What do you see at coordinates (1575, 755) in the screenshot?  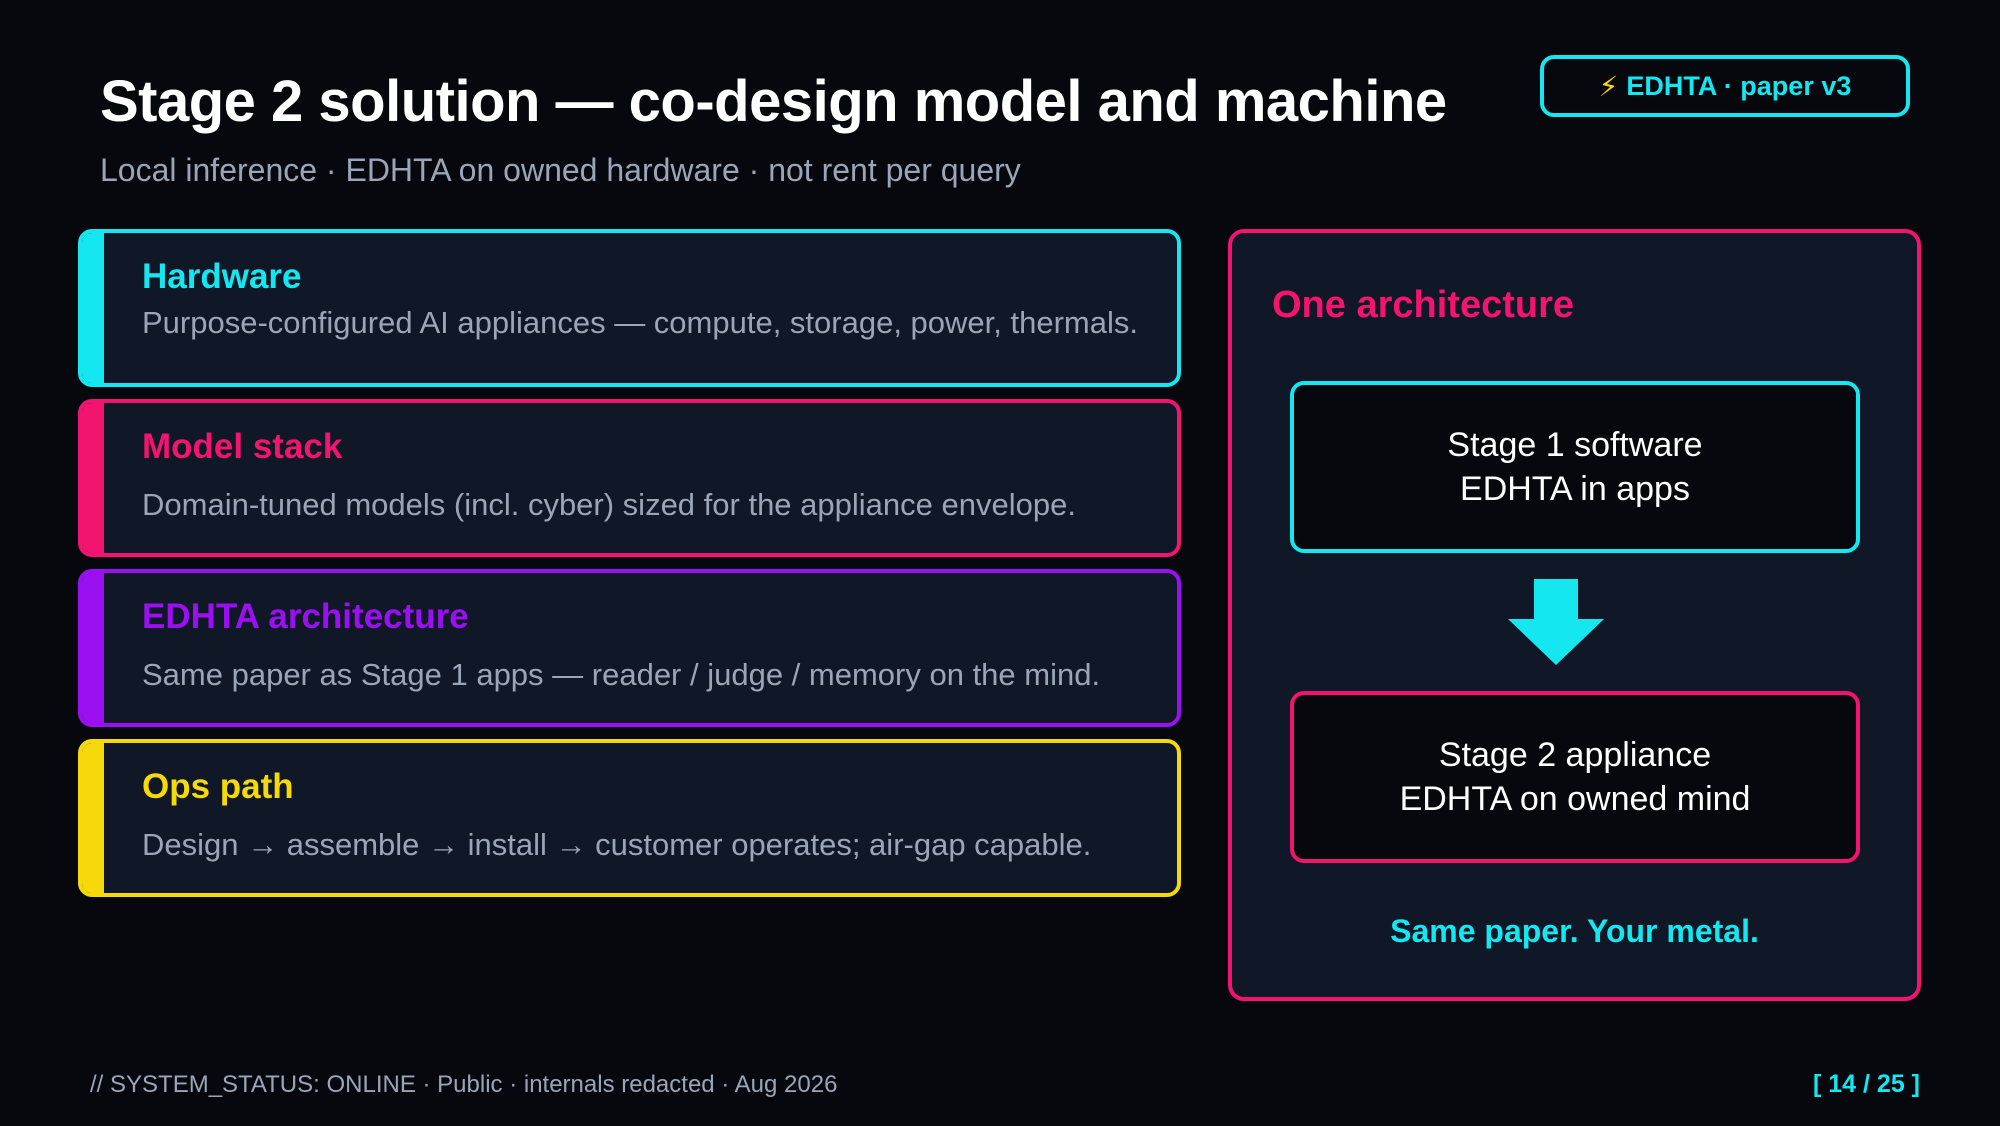 I see `stage-2-line-1: Stage 2 appliance` at bounding box center [1575, 755].